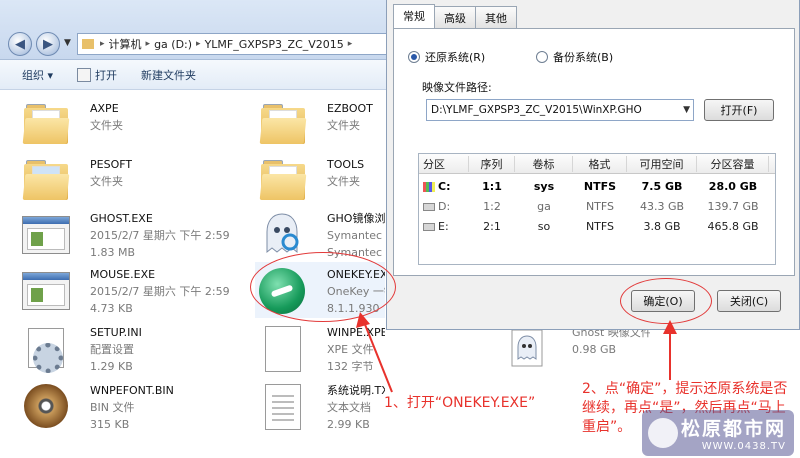  I want to click on backup-radio: 备份系统(B), so click(574, 57).